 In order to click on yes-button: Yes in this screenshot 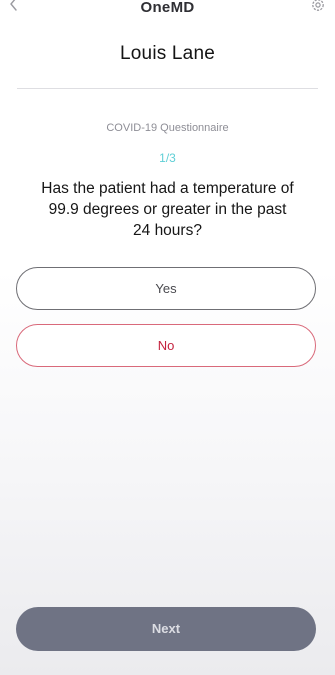, I will do `click(166, 288)`.